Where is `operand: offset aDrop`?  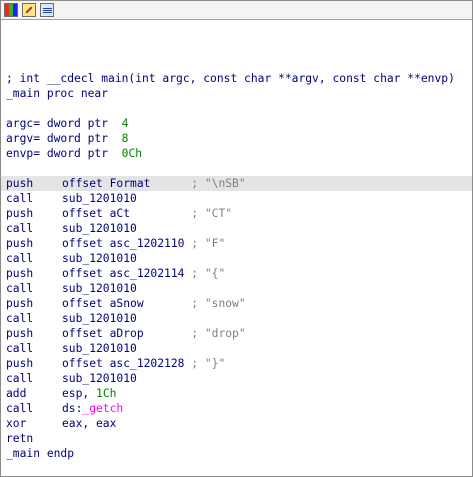 operand: offset aDrop is located at coordinates (103, 333).